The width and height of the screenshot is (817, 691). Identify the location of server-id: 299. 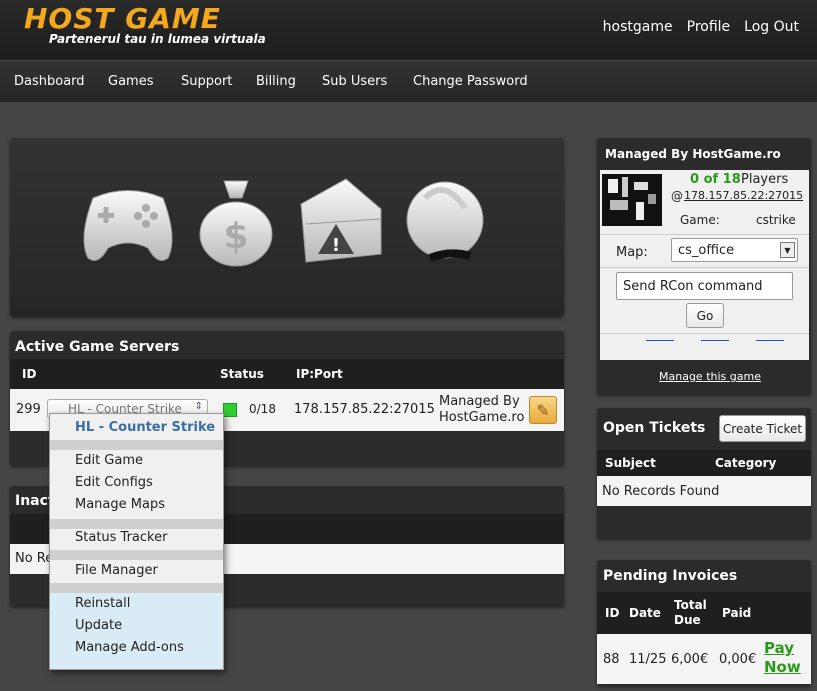
(28, 409).